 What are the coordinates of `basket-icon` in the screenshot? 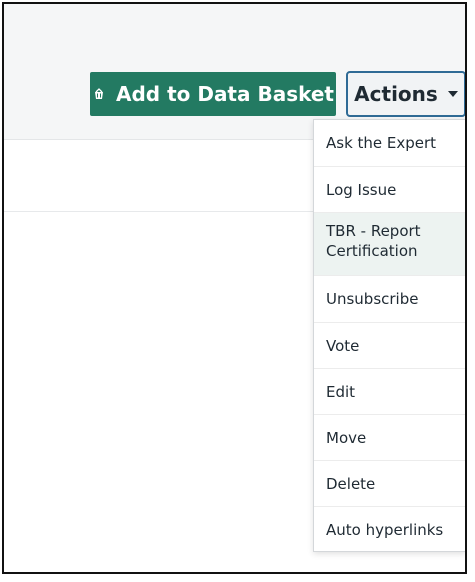 It's located at (99, 93).